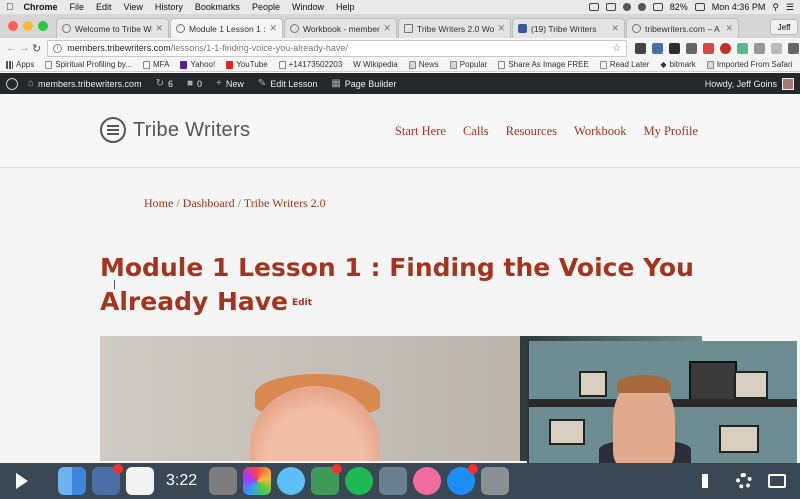 This screenshot has width=800, height=499. I want to click on wp-new: + New, so click(230, 83).